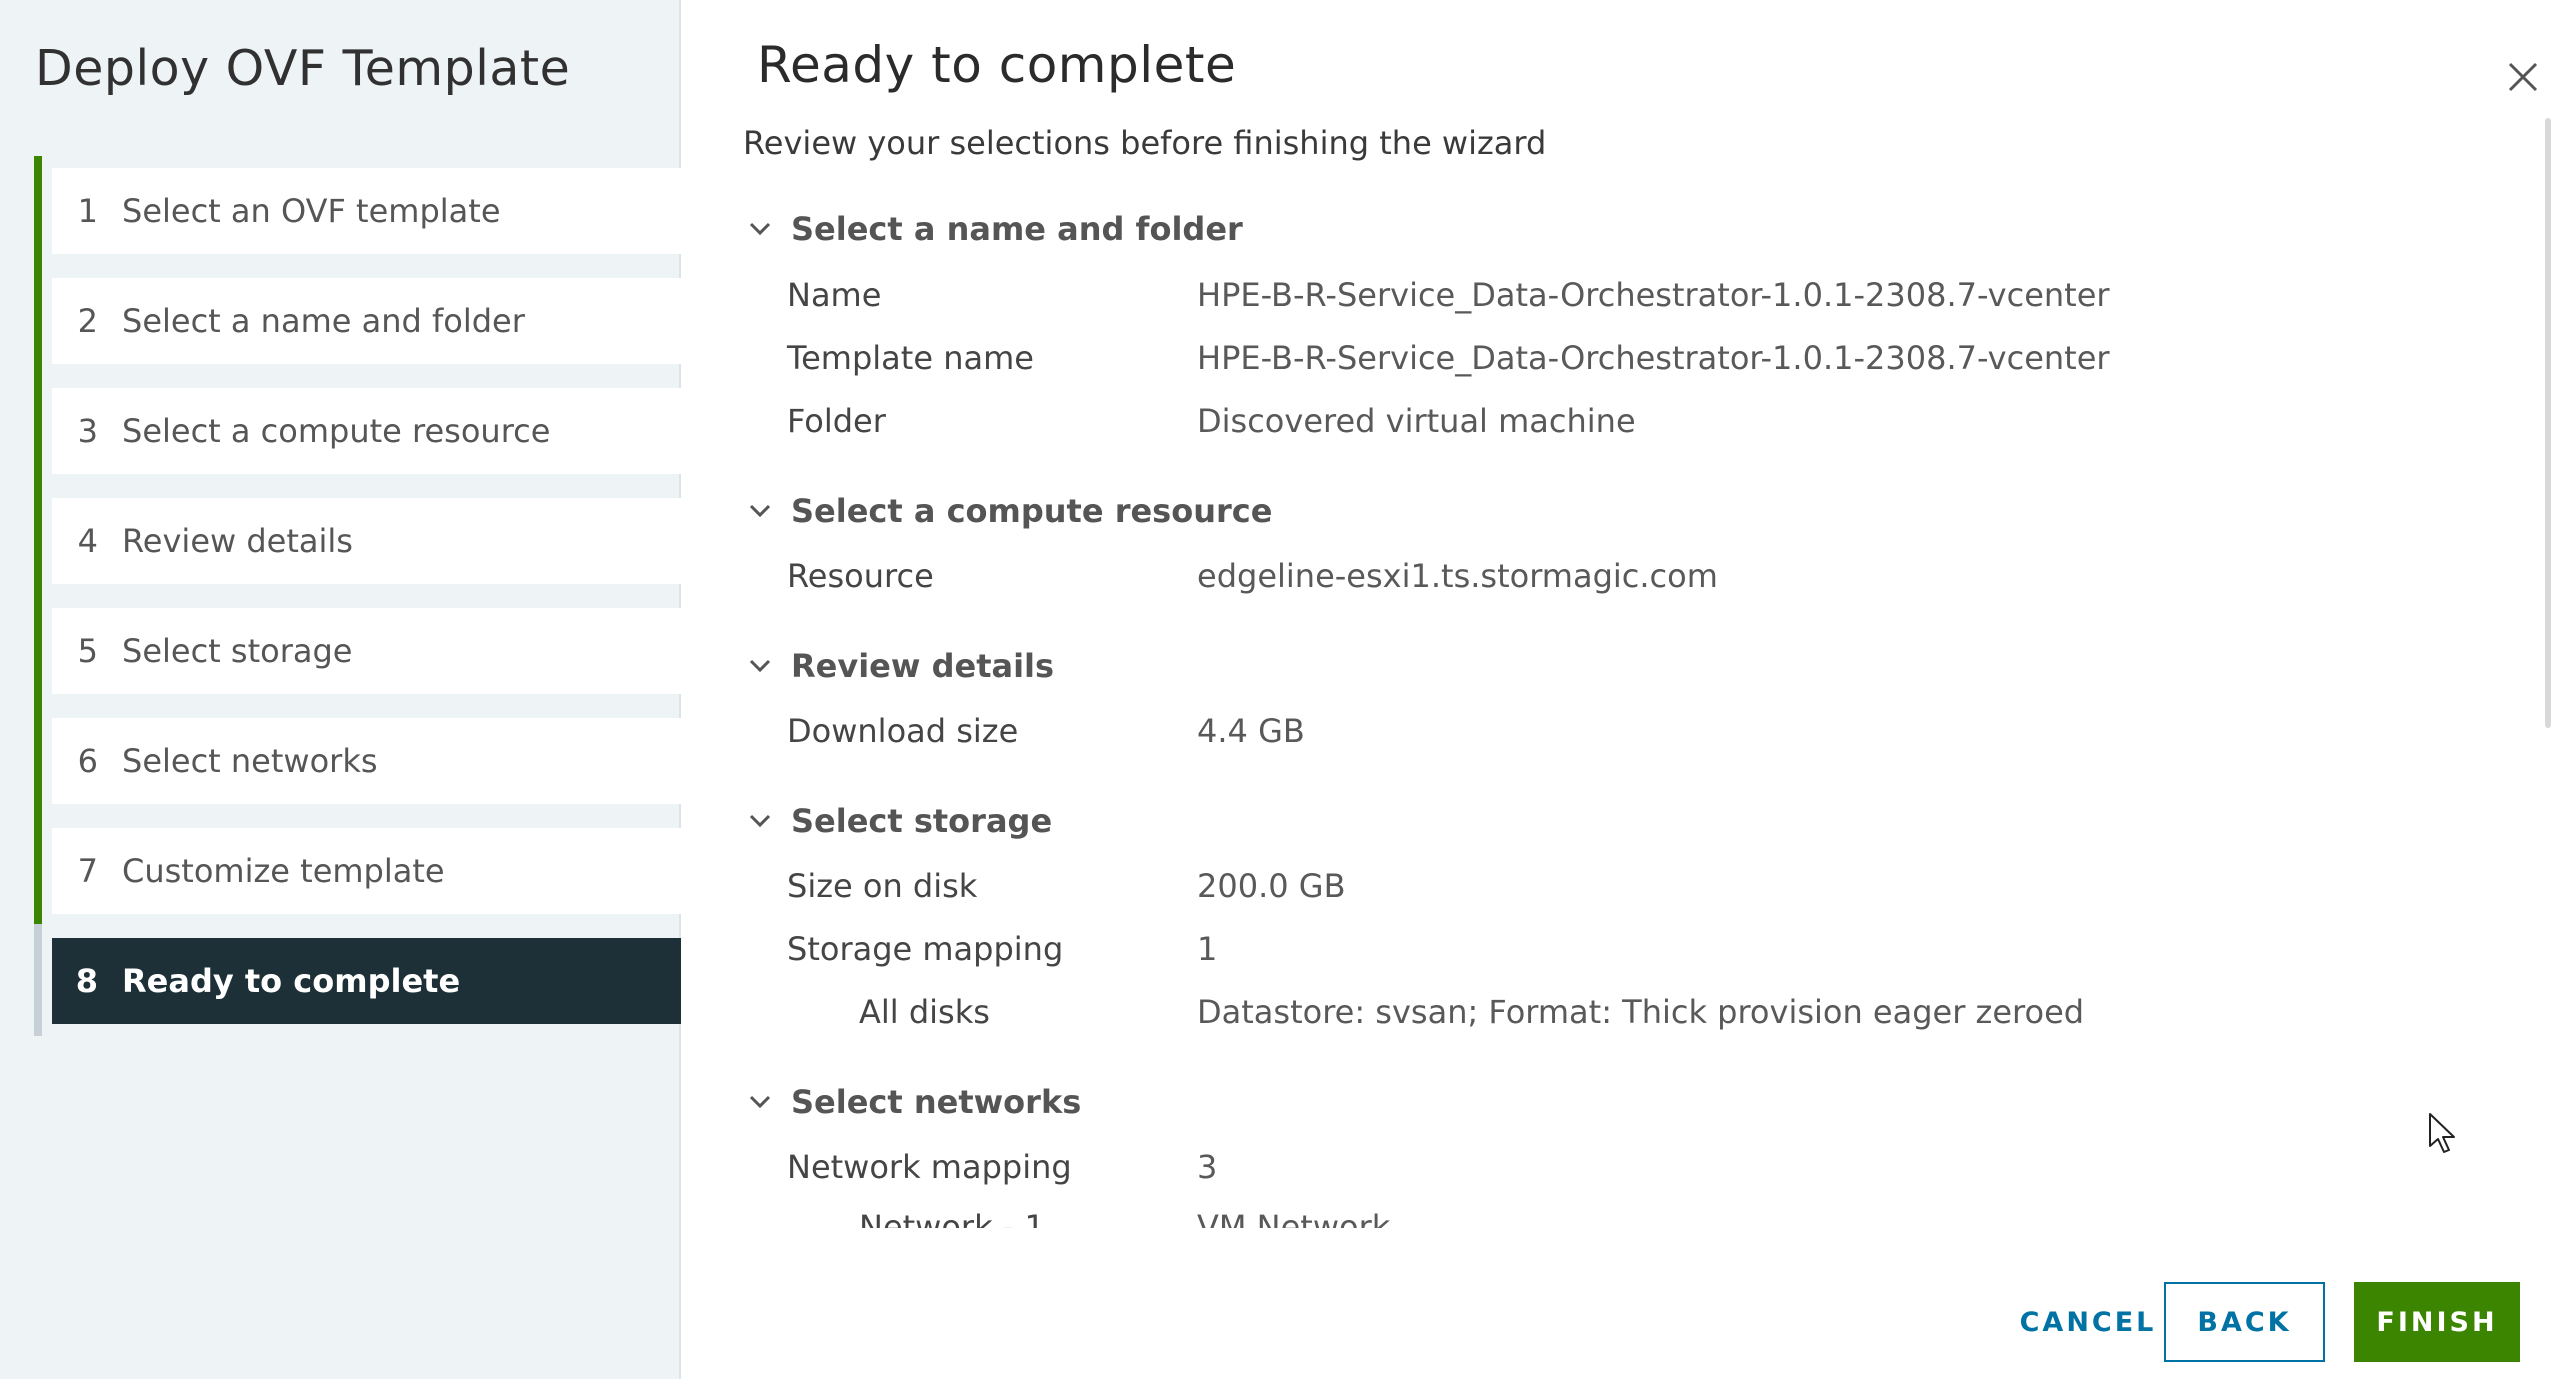 Image resolution: width=2555 pixels, height=1379 pixels. Describe the element at coordinates (38, 596) in the screenshot. I see `progress-bar` at that location.